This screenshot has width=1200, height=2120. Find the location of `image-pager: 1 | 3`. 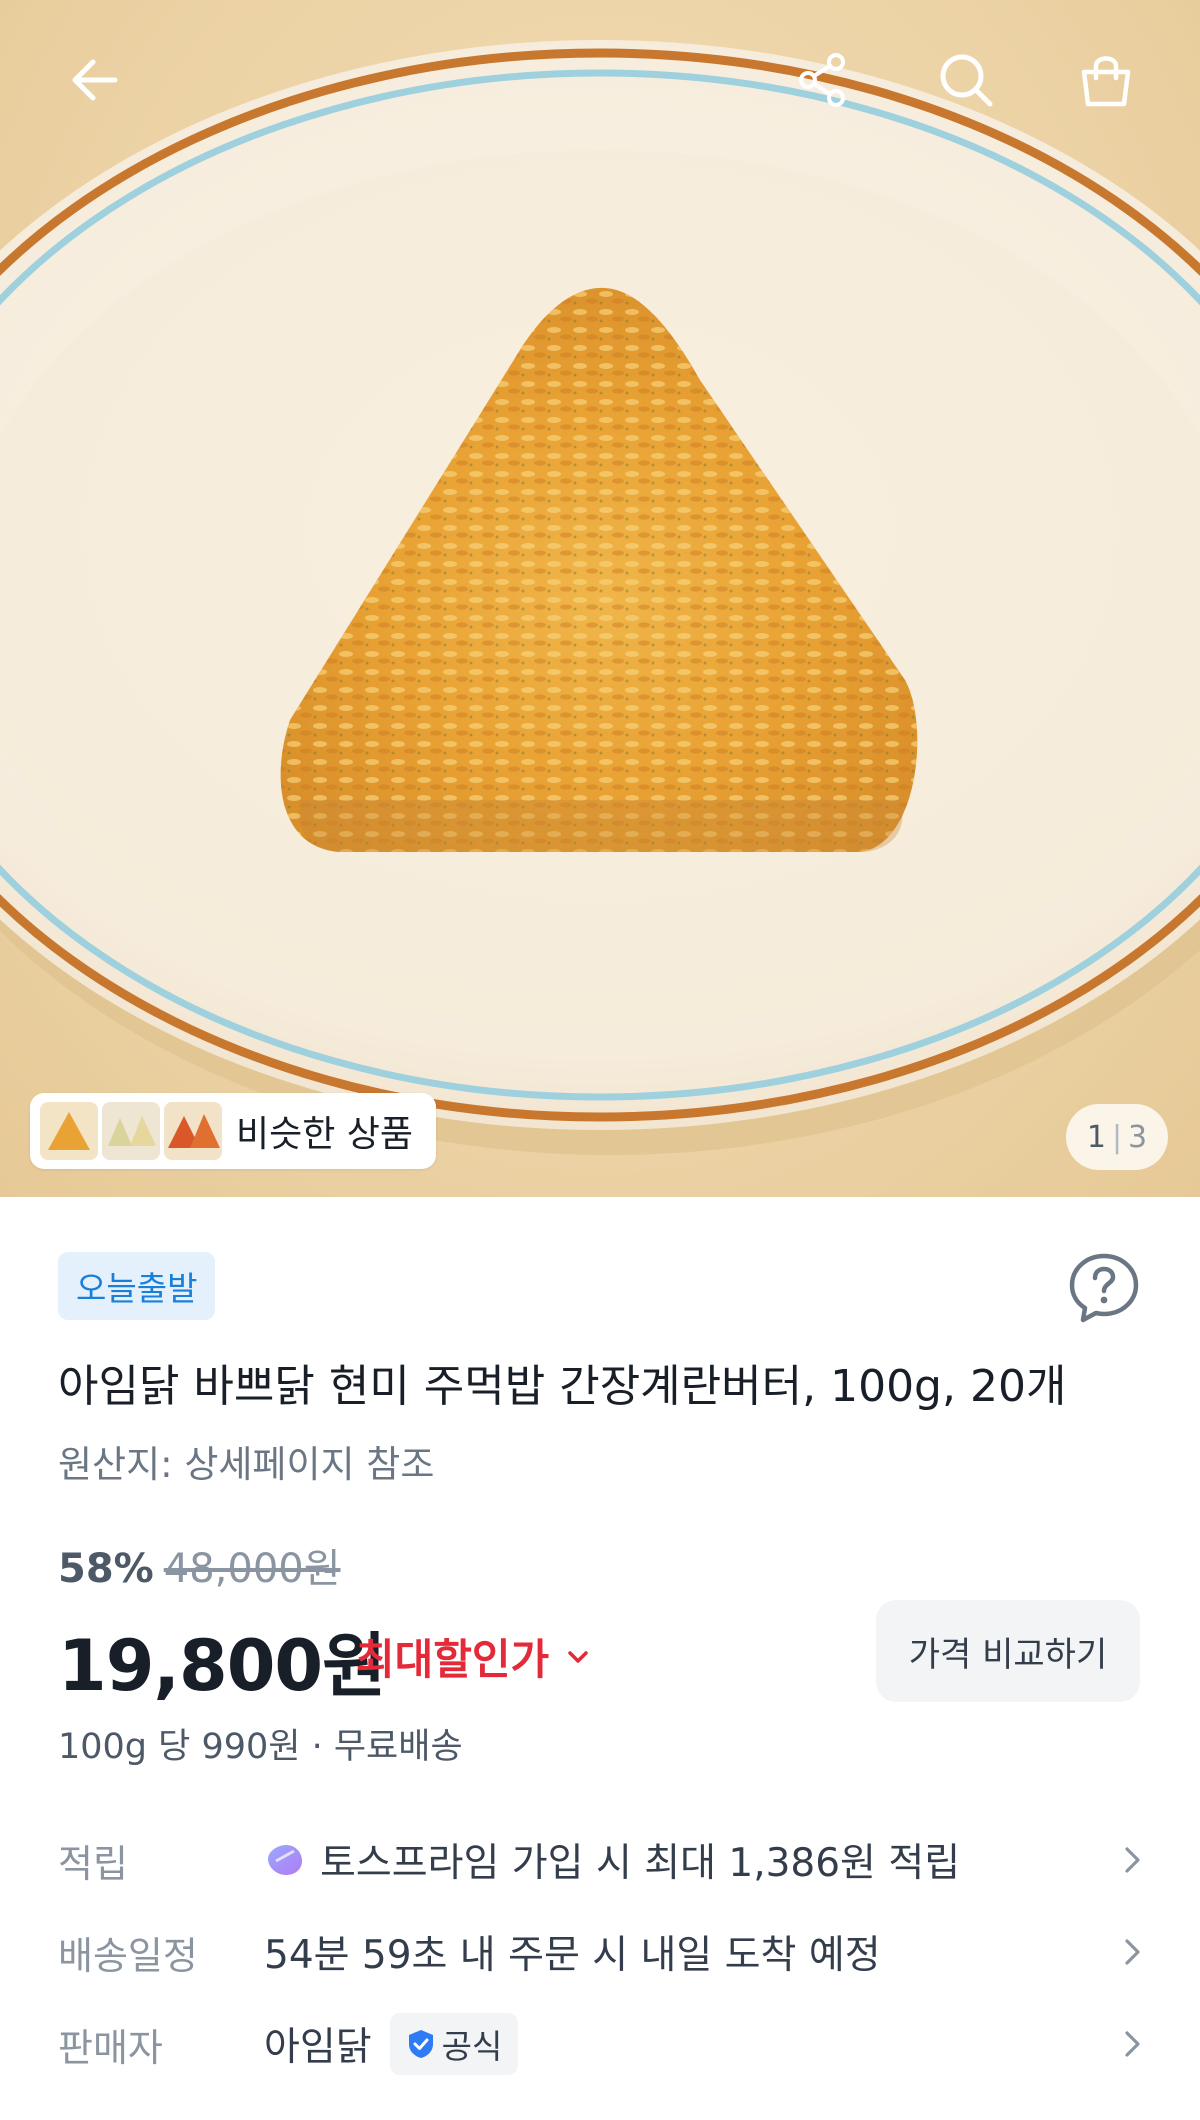

image-pager: 1 | 3 is located at coordinates (1117, 1137).